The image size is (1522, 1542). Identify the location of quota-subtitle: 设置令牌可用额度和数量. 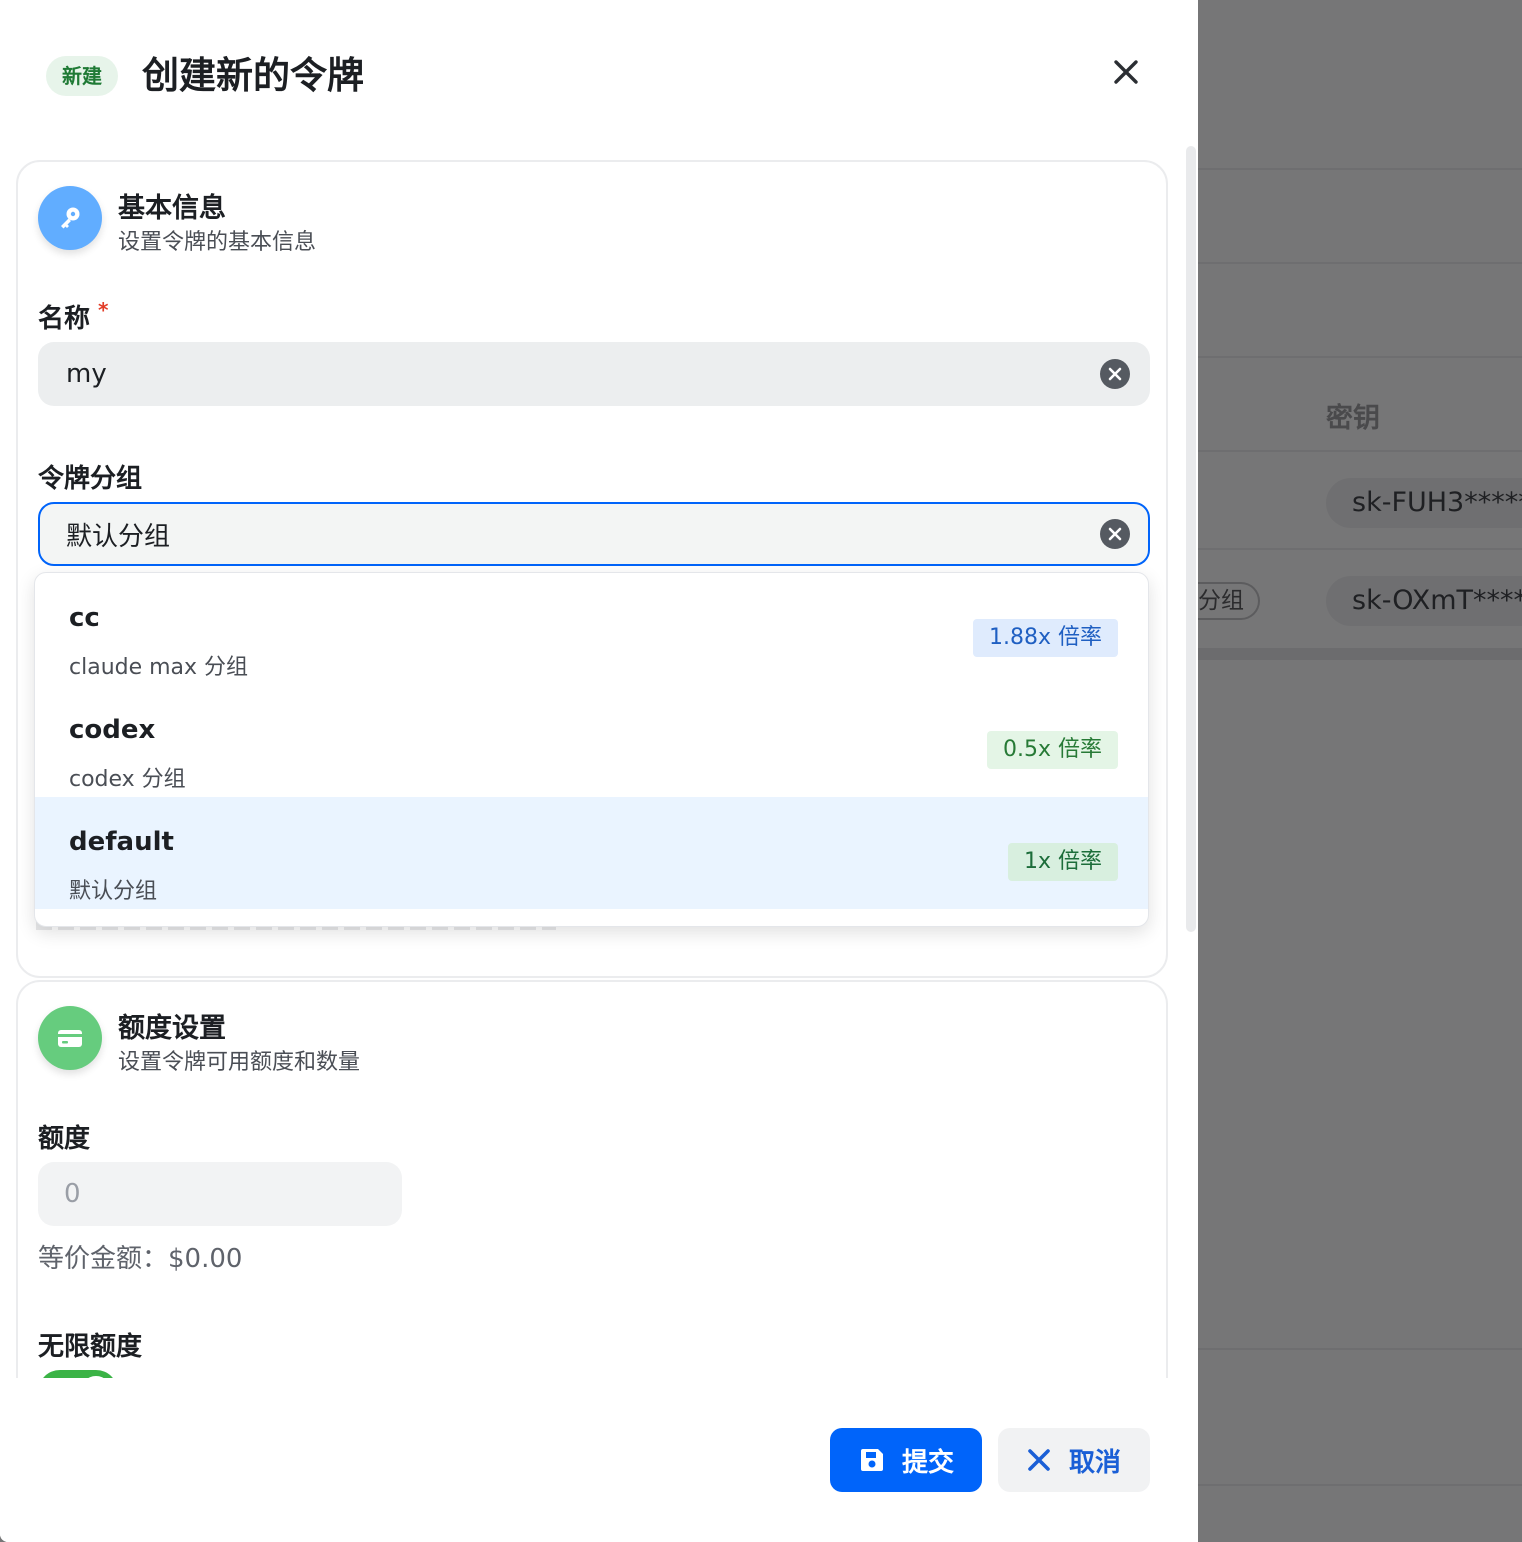
(239, 1062).